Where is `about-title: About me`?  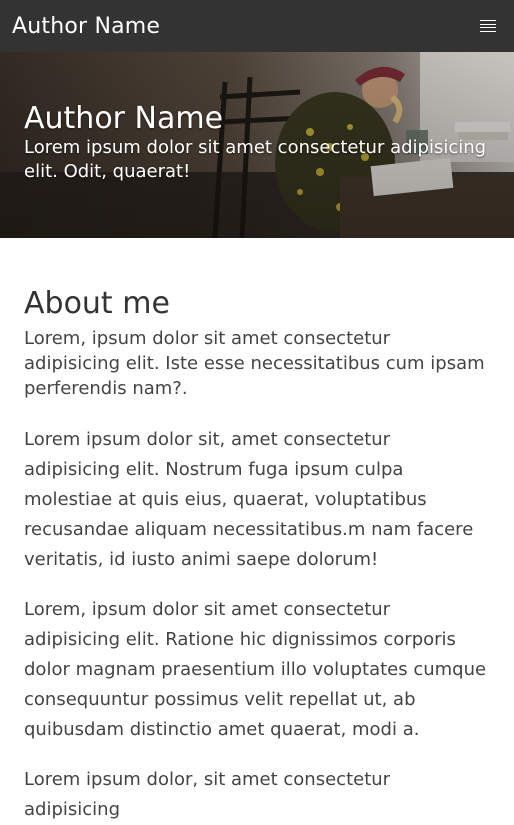 about-title: About me is located at coordinates (97, 303).